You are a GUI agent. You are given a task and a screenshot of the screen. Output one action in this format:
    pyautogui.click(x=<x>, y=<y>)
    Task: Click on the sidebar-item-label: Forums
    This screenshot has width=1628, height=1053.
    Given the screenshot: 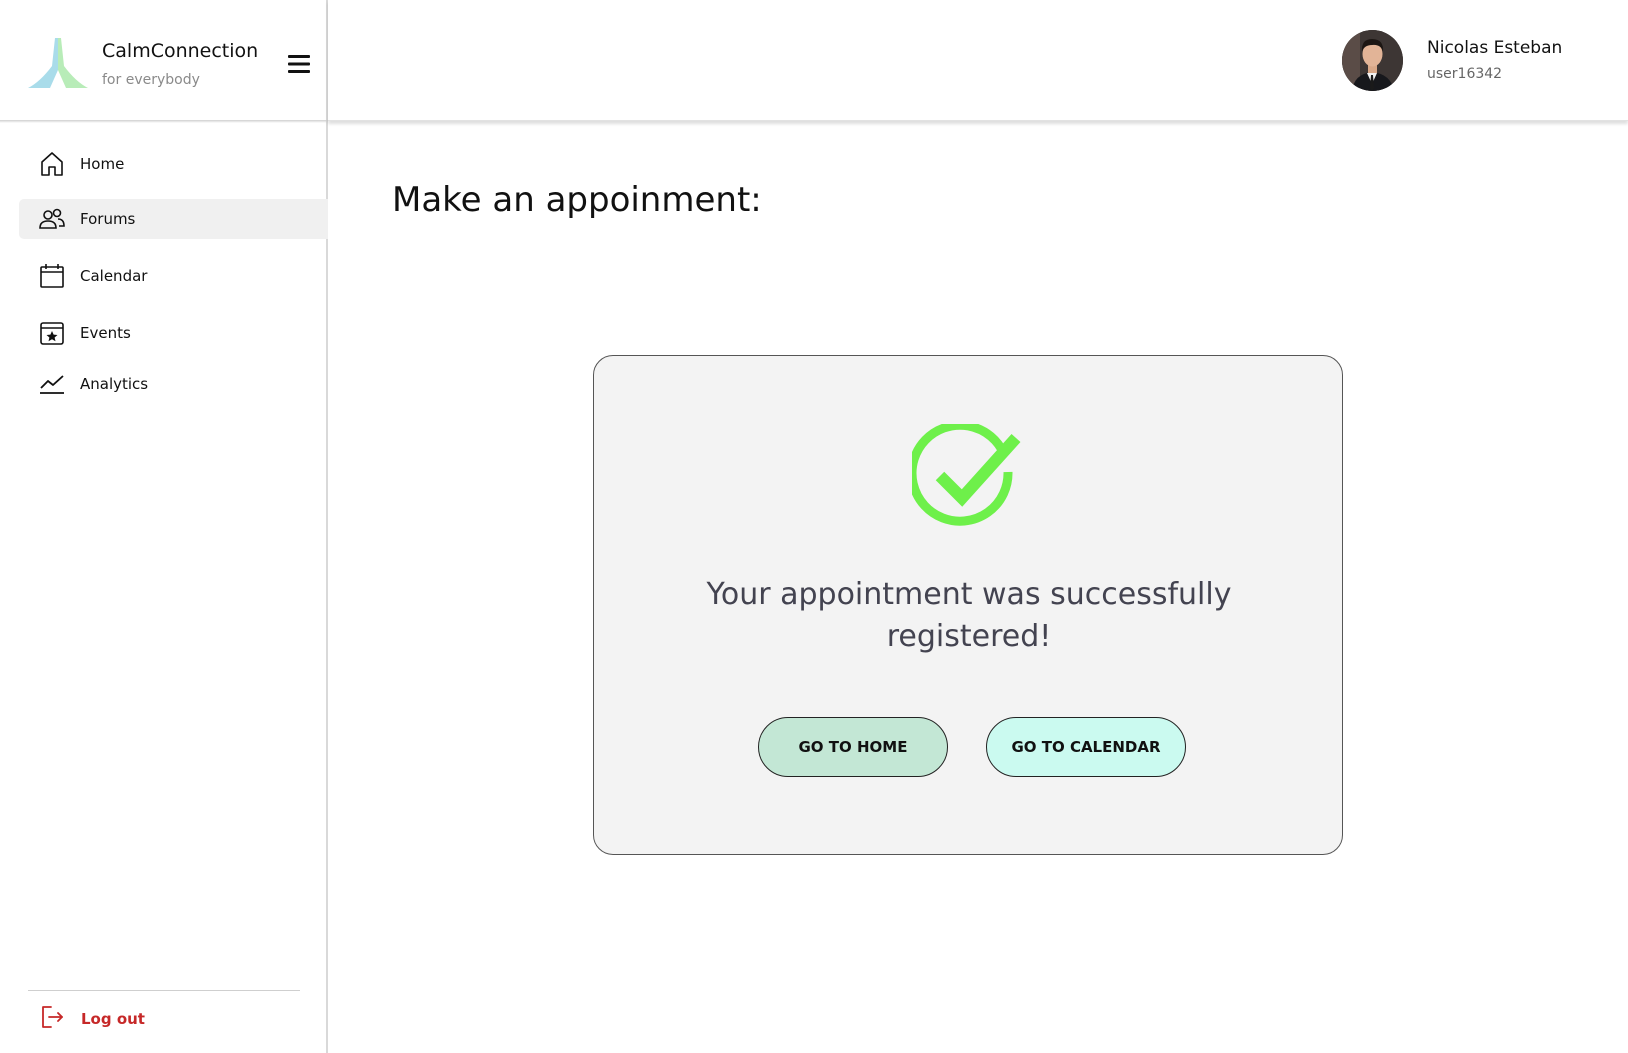 What is the action you would take?
    pyautogui.click(x=108, y=219)
    